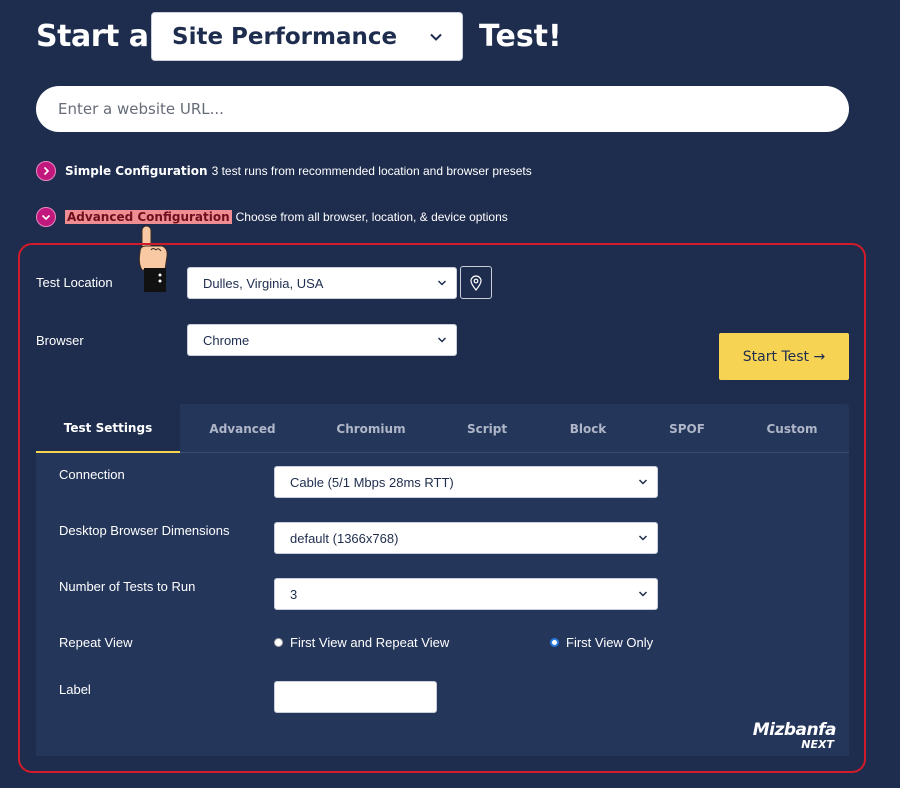 The image size is (900, 788). I want to click on connection-label: Connection, so click(92, 474).